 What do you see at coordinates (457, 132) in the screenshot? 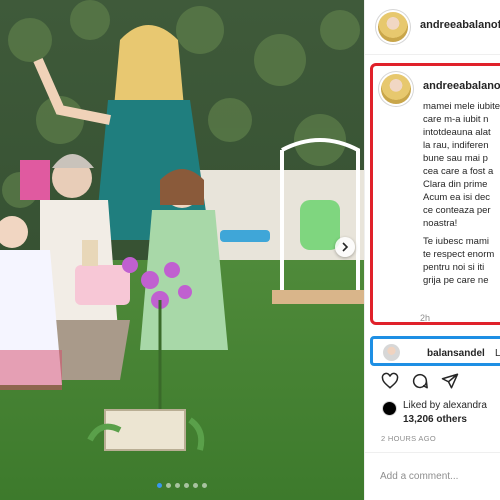
I see `caption-line: intotdeauna alat` at bounding box center [457, 132].